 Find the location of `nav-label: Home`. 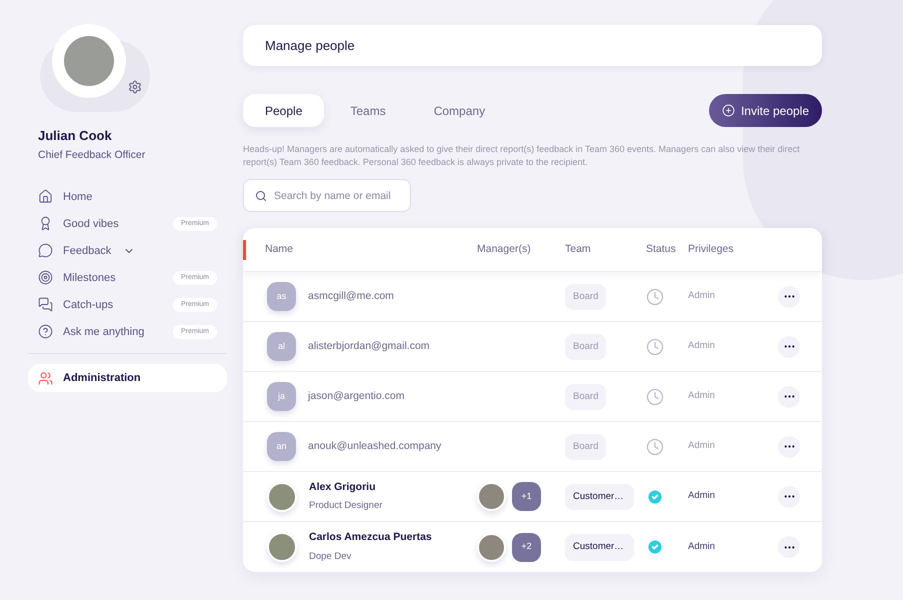

nav-label: Home is located at coordinates (77, 197).